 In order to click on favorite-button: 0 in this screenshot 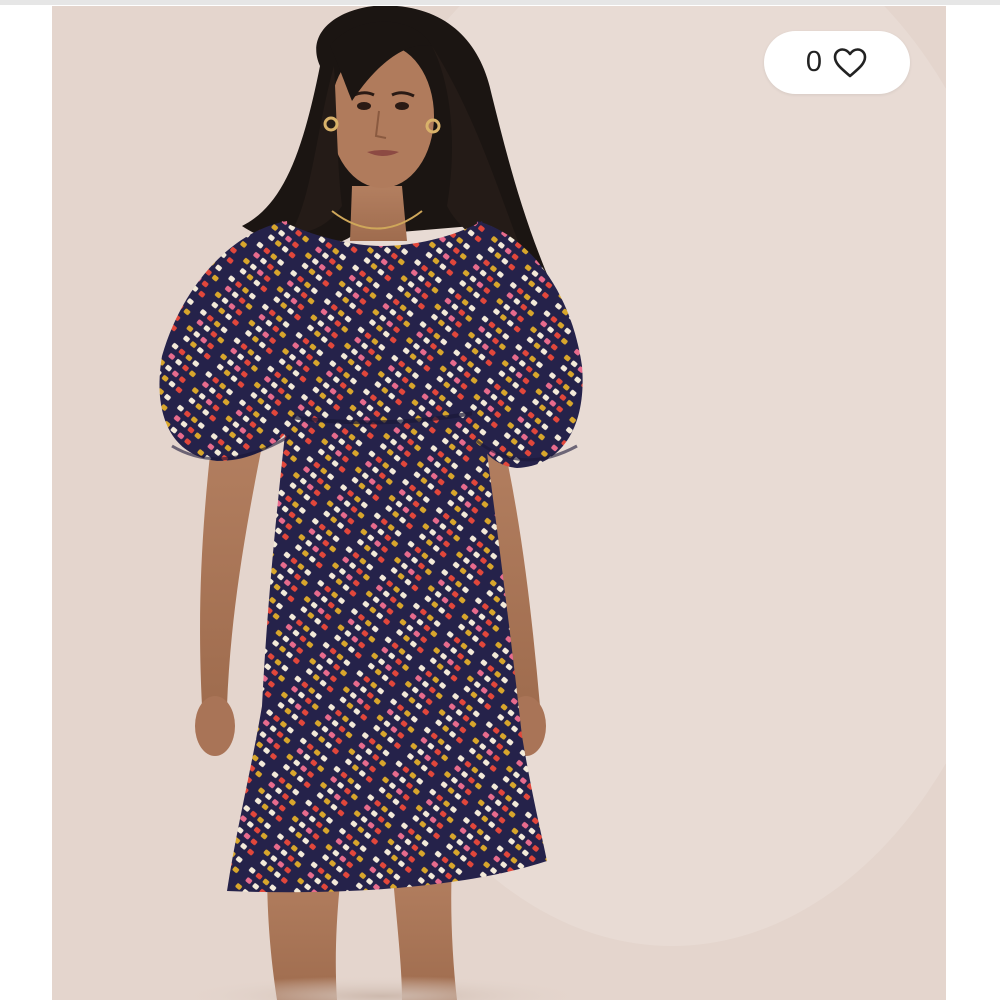, I will do `click(837, 62)`.